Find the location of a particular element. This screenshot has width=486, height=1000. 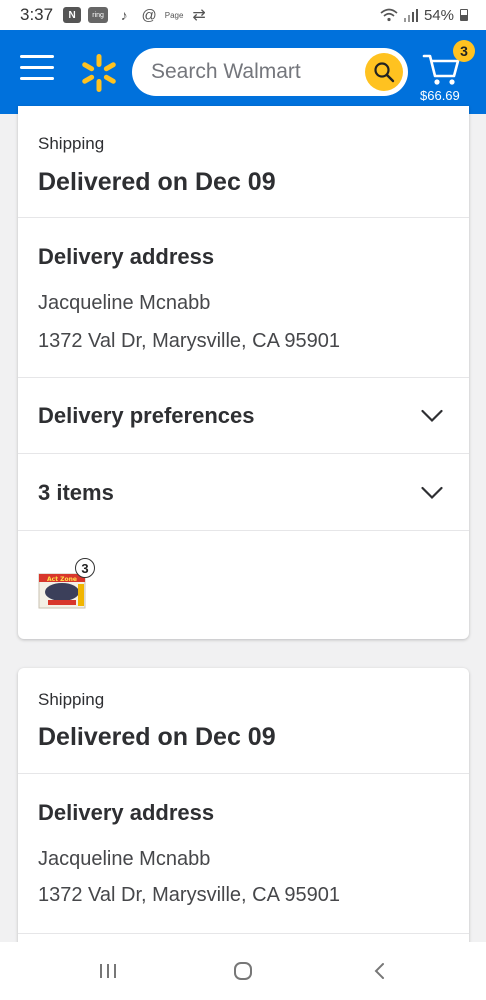

thumbnail-brand-text: Act Zone is located at coordinates (62, 579).